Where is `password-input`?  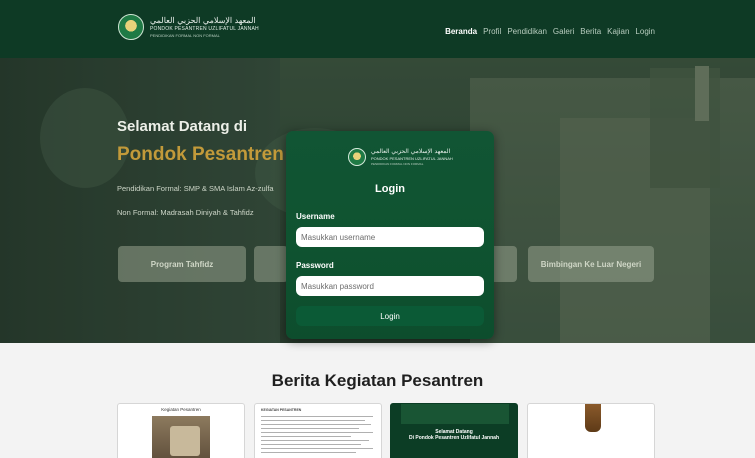 password-input is located at coordinates (390, 286).